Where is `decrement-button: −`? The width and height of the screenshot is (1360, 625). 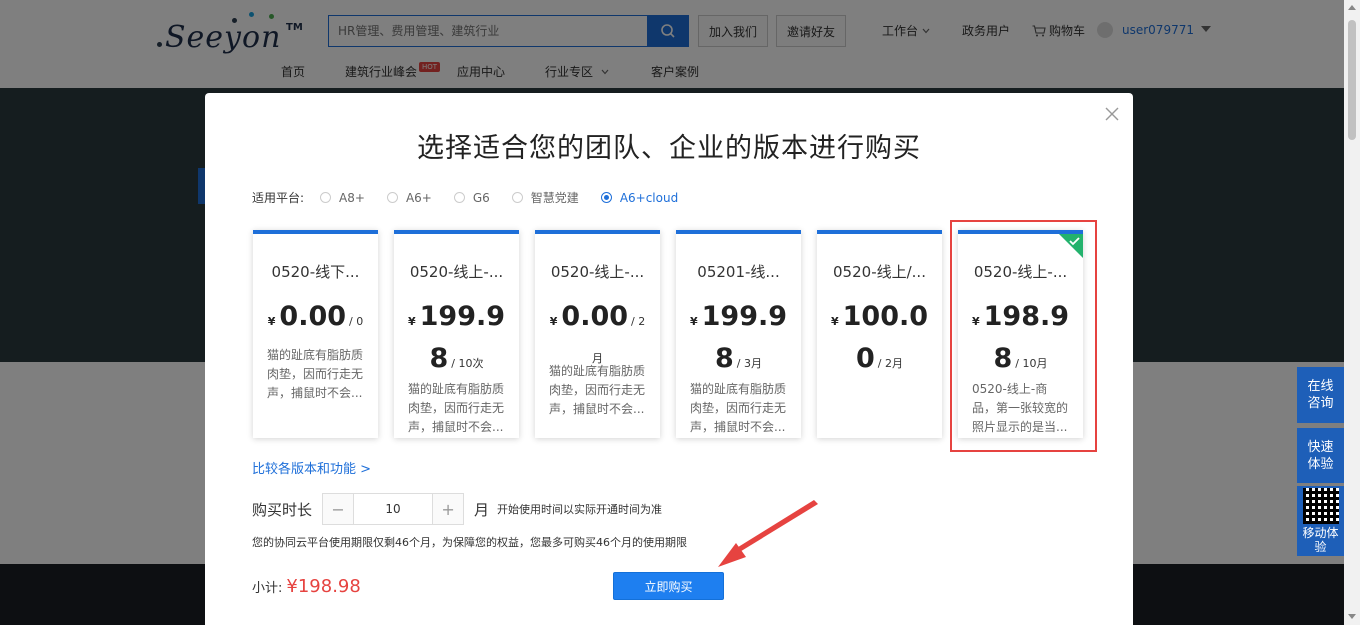
decrement-button: − is located at coordinates (338, 509).